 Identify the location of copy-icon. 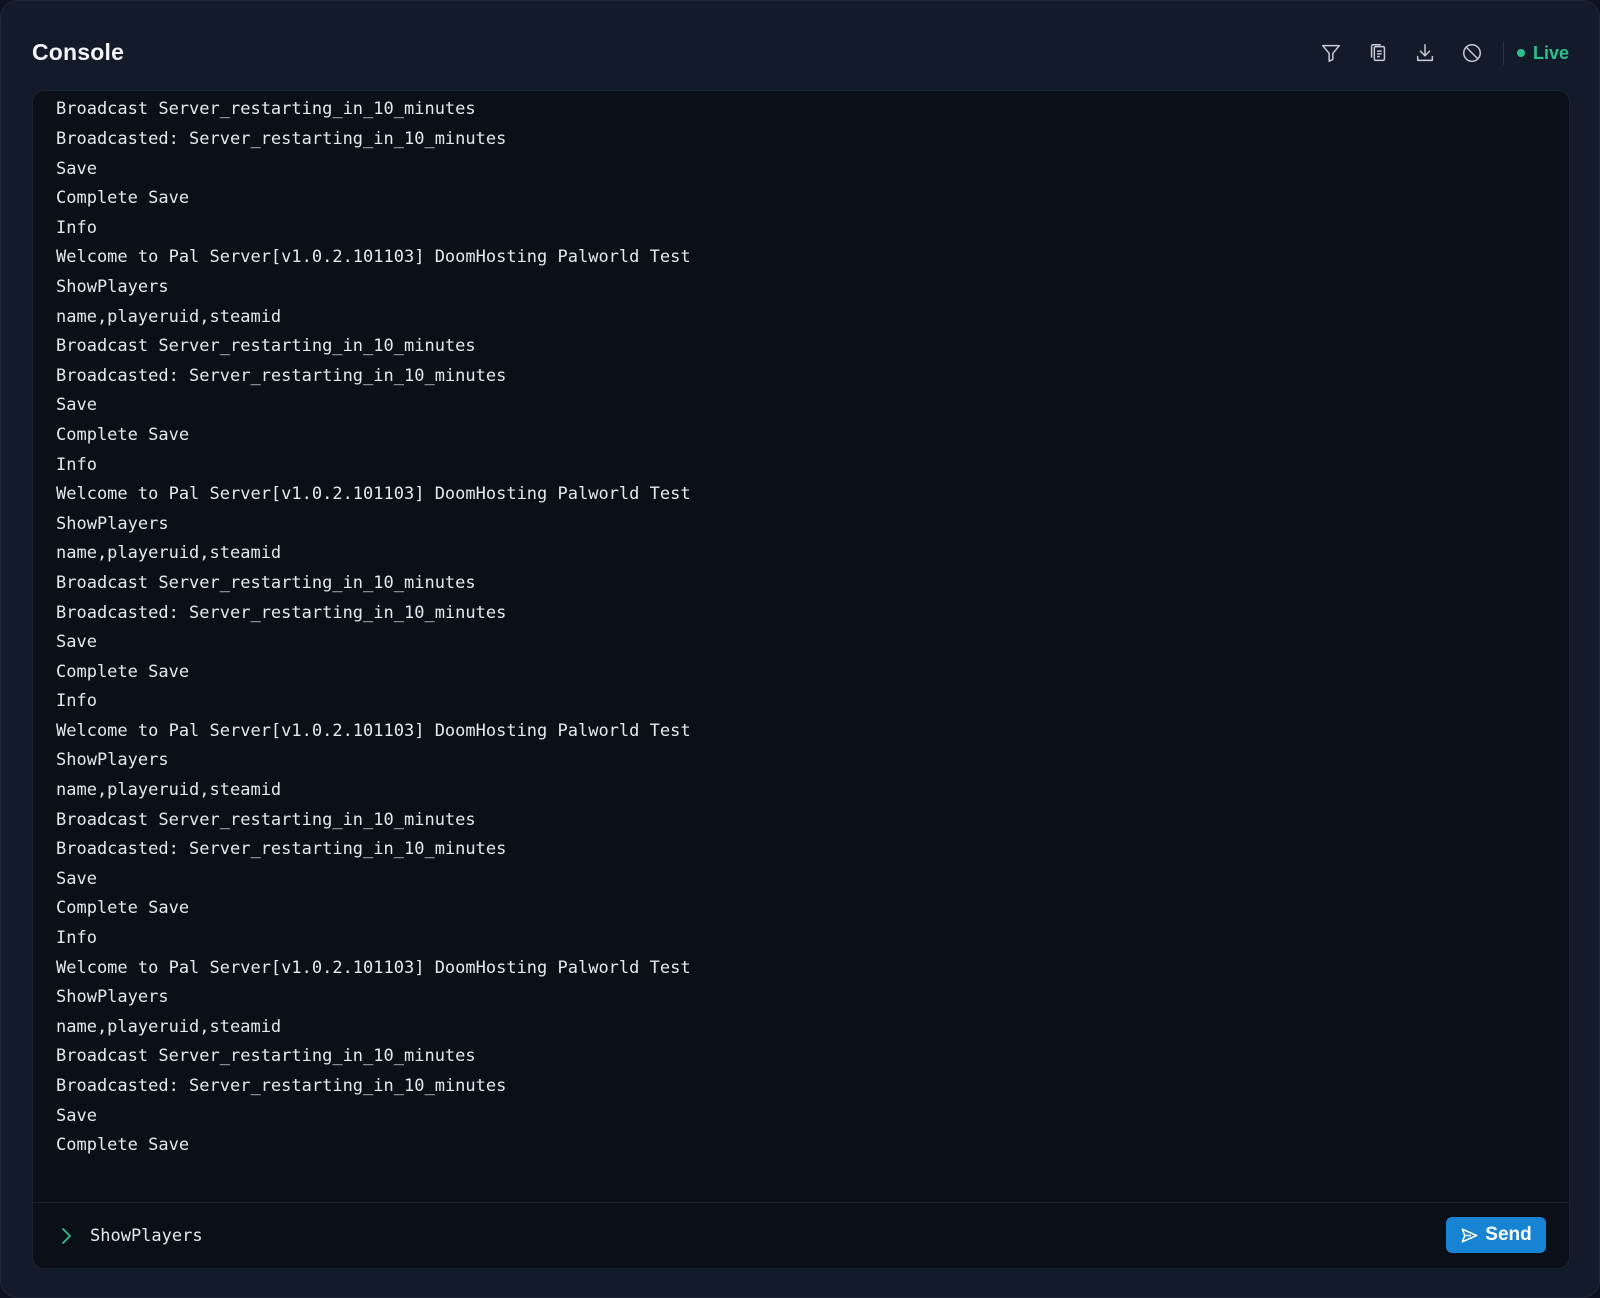
(1378, 53).